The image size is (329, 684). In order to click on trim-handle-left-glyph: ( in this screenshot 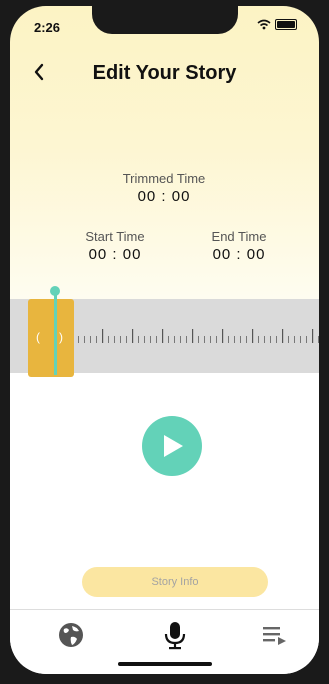, I will do `click(38, 337)`.